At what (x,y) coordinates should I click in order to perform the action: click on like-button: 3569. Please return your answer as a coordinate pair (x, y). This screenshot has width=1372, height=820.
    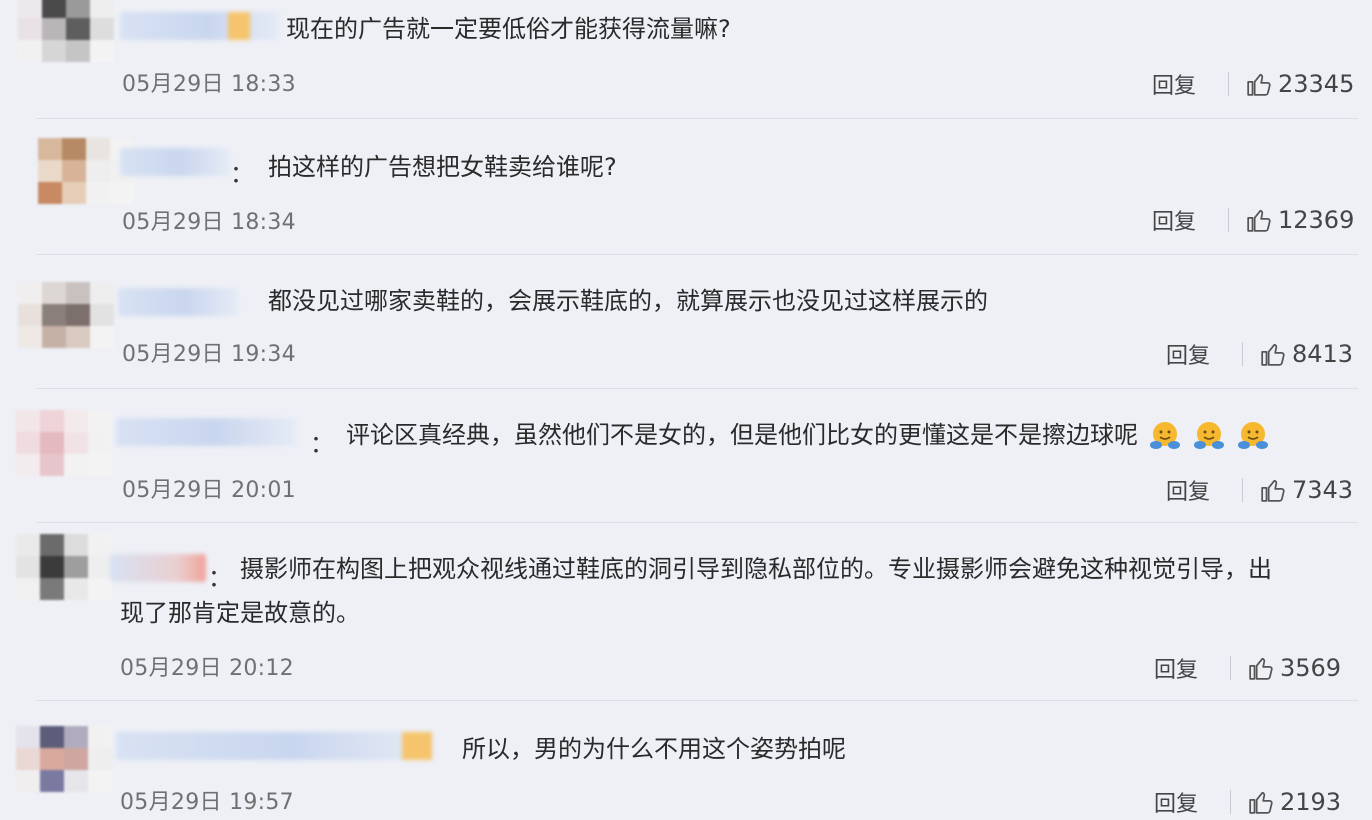
    Looking at the image, I should click on (1294, 668).